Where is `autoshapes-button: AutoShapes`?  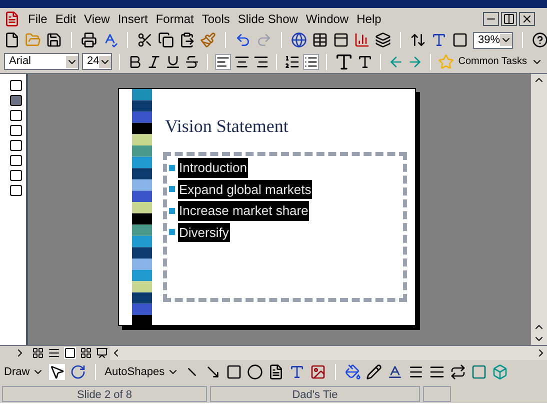
autoshapes-button: AutoShapes is located at coordinates (141, 372).